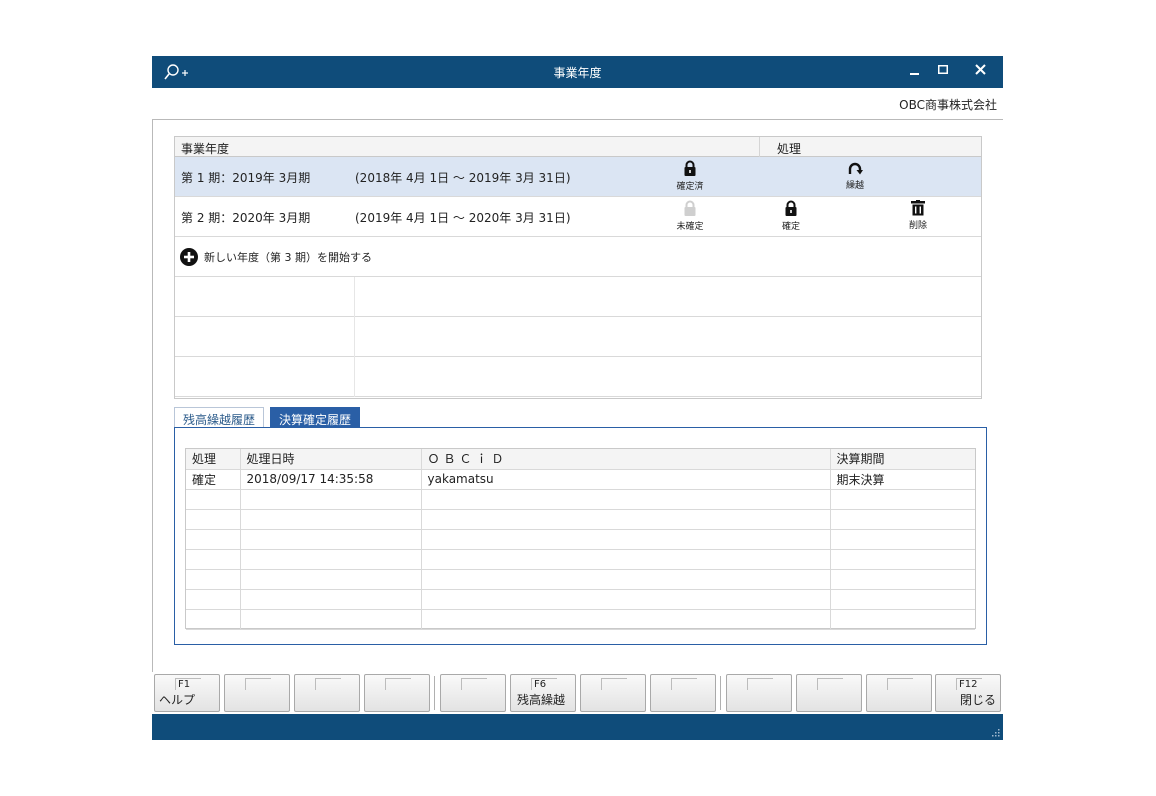 The image size is (1156, 796). Describe the element at coordinates (327, 693) in the screenshot. I see `f3-button` at that location.